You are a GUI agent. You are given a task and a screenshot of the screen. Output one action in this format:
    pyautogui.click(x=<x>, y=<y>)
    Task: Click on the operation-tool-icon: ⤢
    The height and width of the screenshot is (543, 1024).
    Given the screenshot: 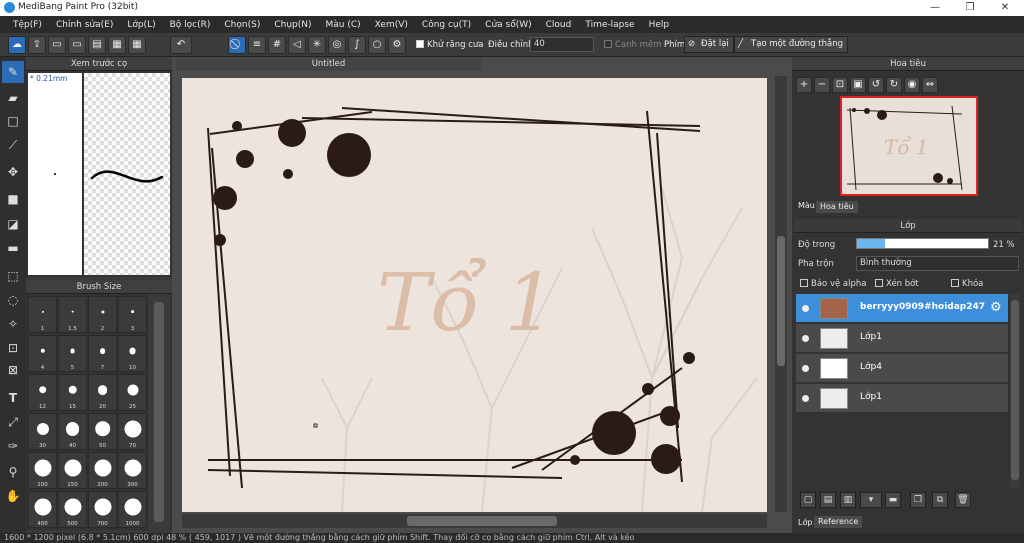 What is the action you would take?
    pyautogui.click(x=13, y=422)
    